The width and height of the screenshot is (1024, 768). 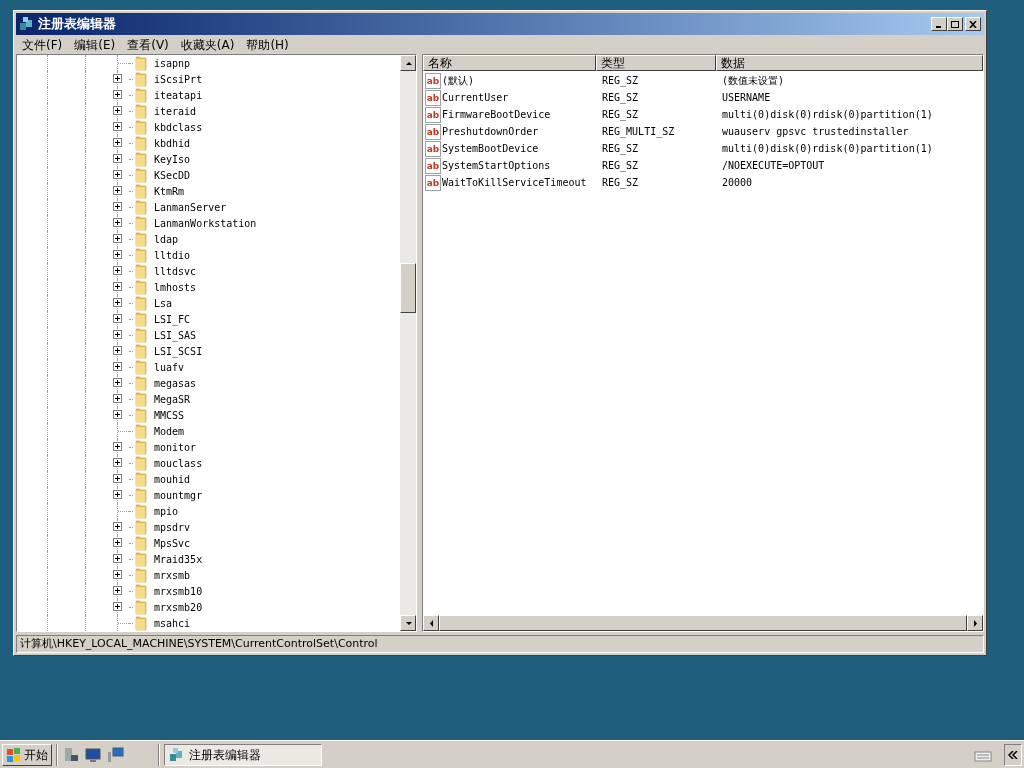 I want to click on scroll-up-button, so click(x=408, y=63).